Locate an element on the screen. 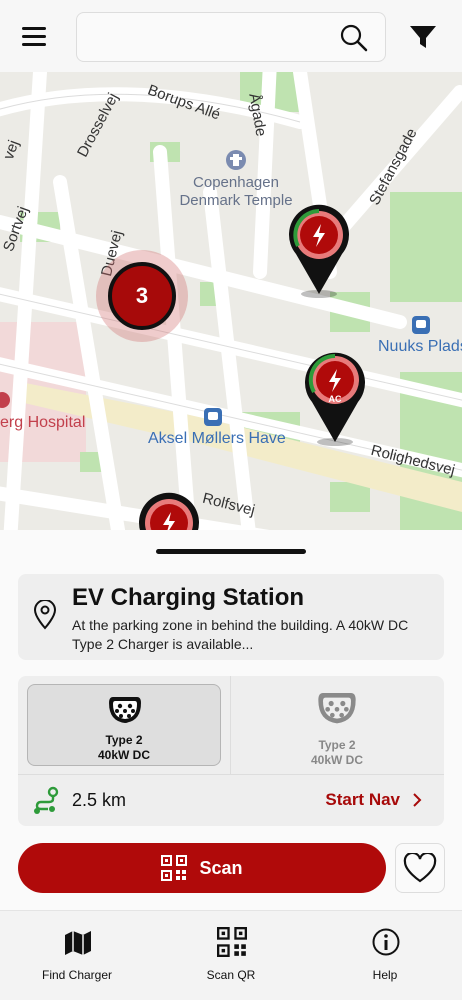  map-icon is located at coordinates (78, 943).